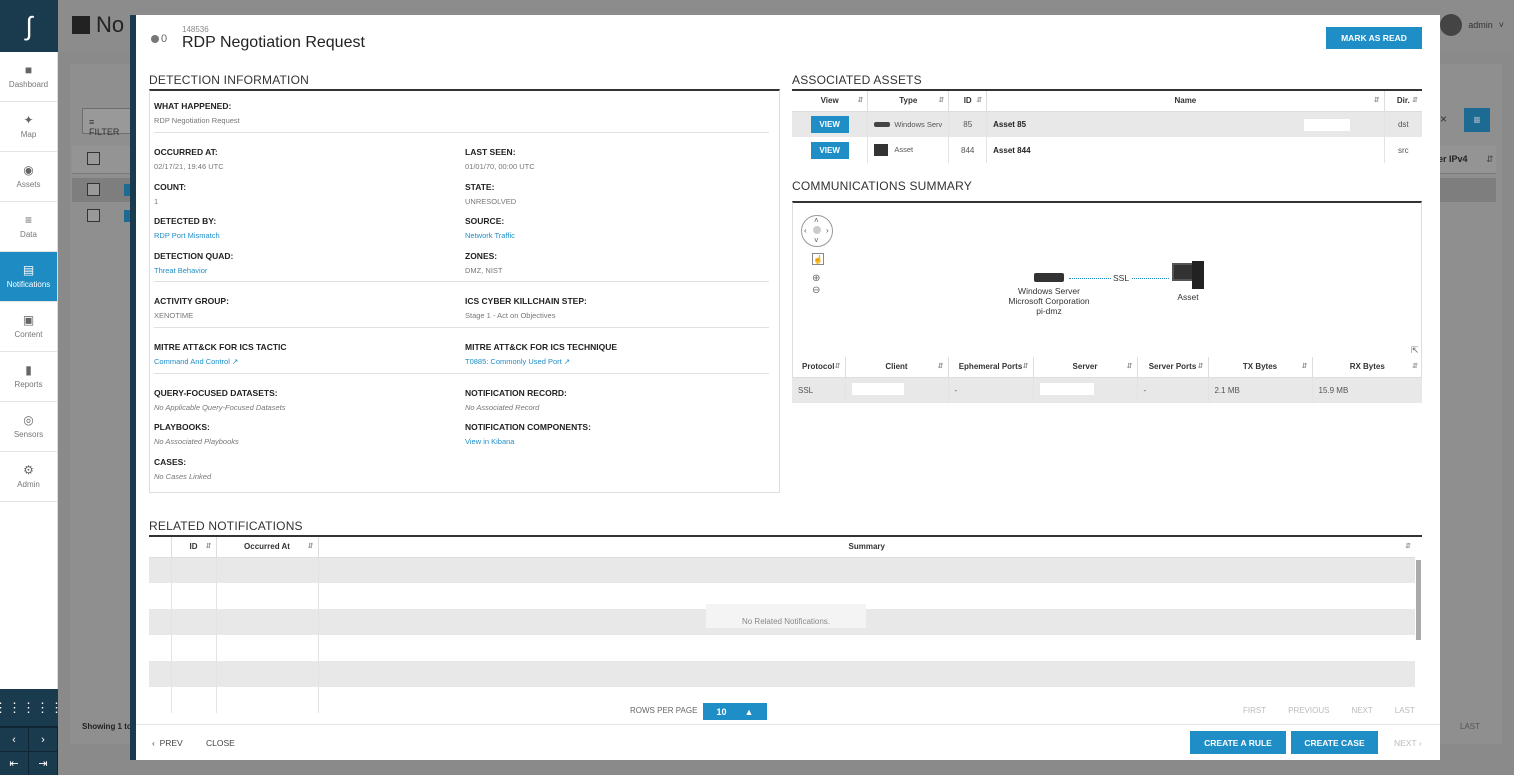 The height and width of the screenshot is (775, 1514). I want to click on menu-button: ≡, so click(1477, 120).